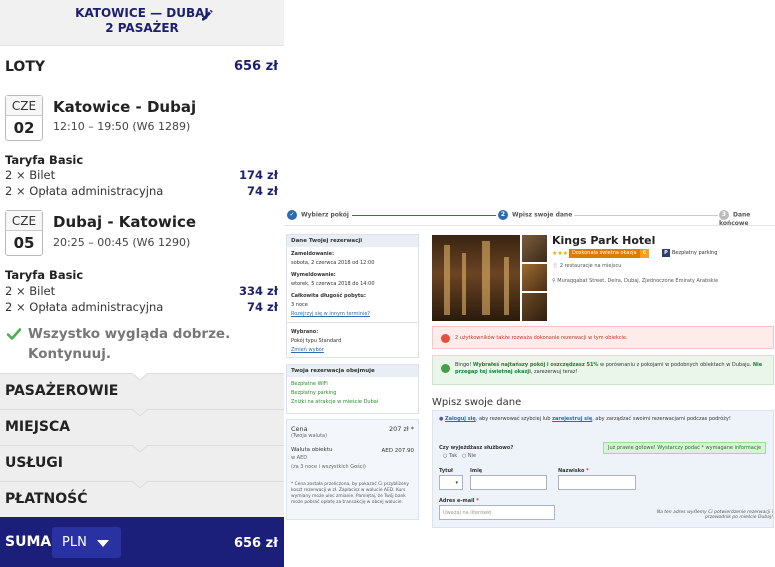  Describe the element at coordinates (142, 427) in the screenshot. I see `accordion-seats: MIEJSCA` at that location.